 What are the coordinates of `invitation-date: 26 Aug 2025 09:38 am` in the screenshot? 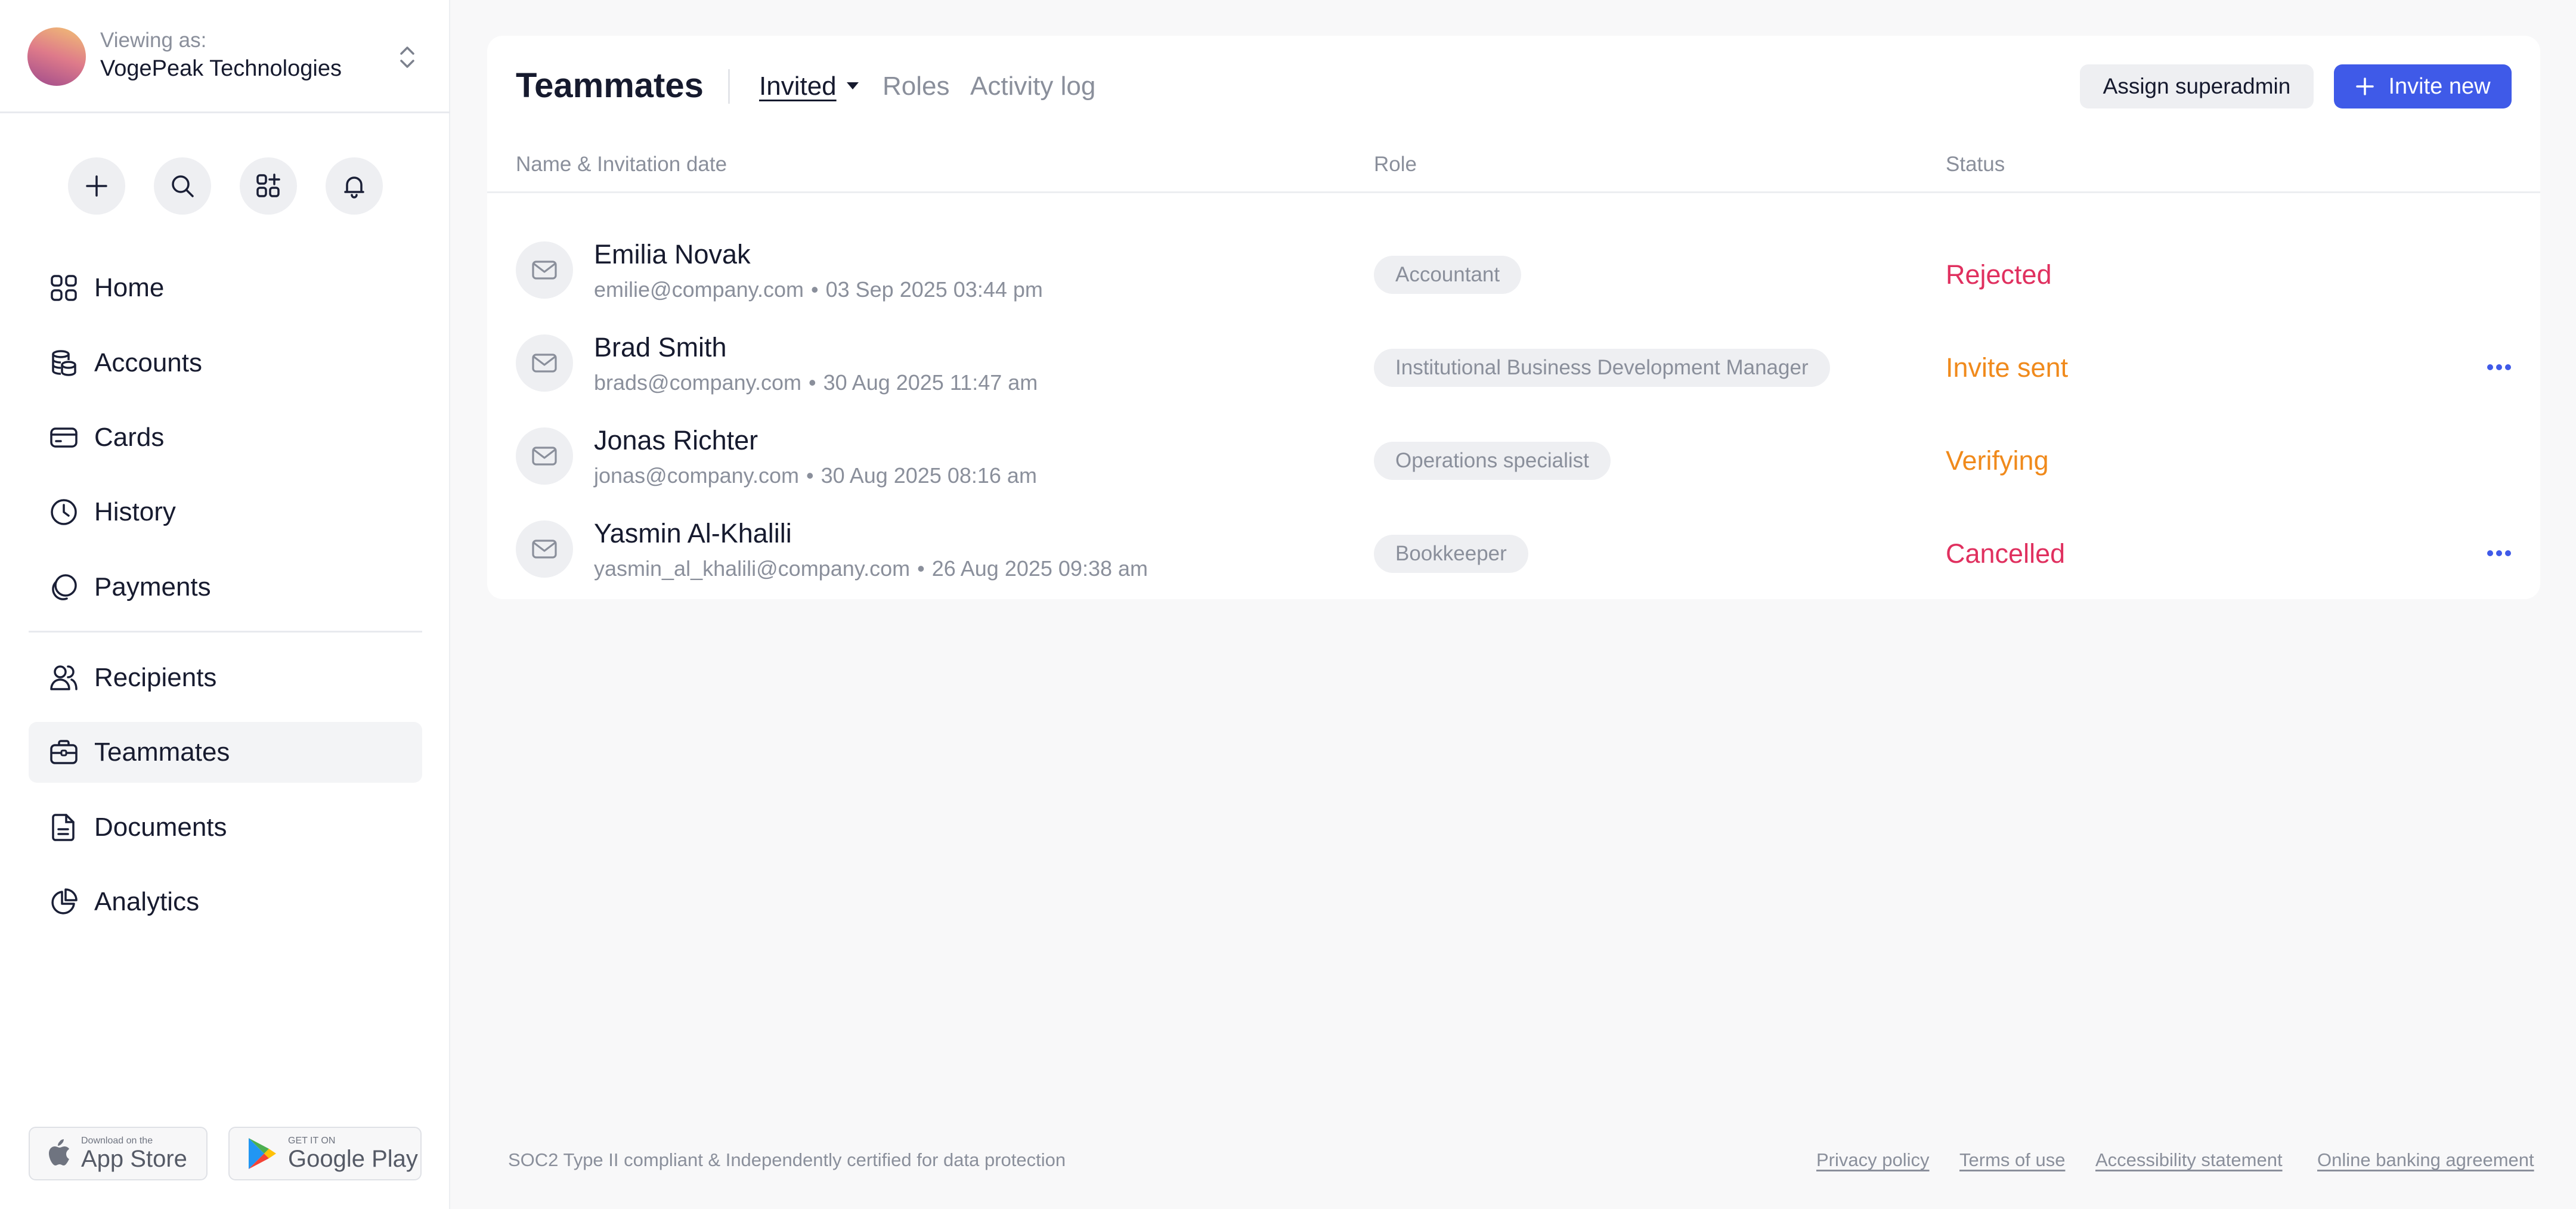 It's located at (1039, 568).